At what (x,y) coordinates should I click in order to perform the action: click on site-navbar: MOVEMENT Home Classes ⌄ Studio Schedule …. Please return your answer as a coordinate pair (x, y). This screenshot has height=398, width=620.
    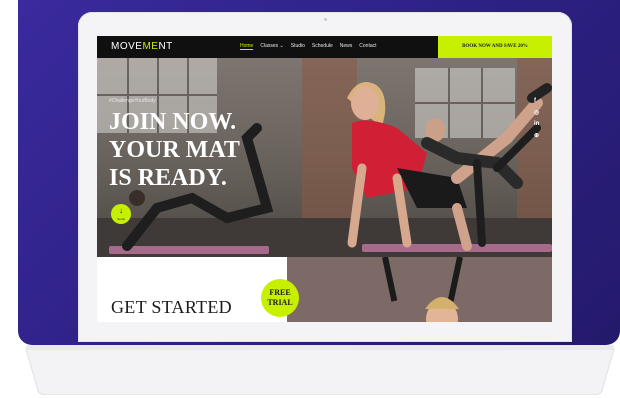
    Looking at the image, I should click on (324, 47).